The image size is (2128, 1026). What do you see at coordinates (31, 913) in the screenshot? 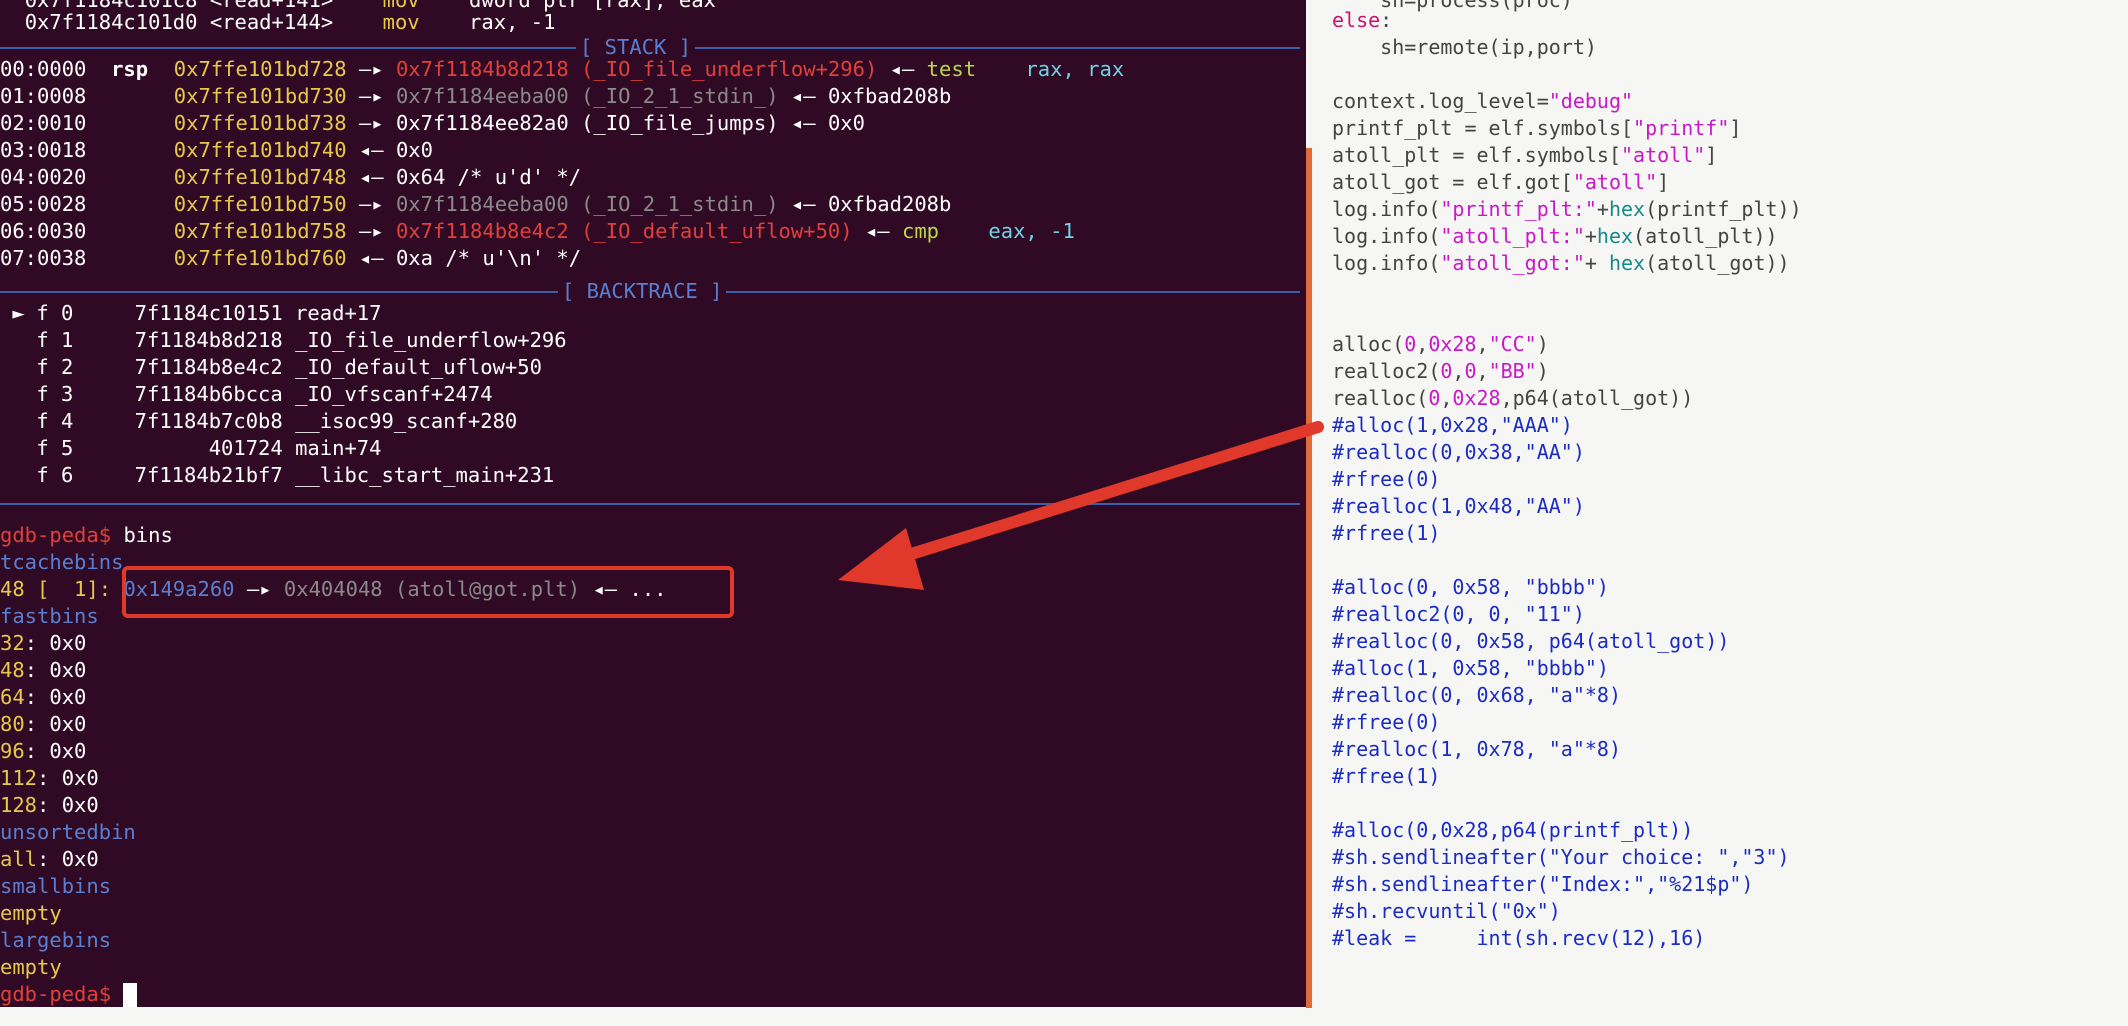
I see `smallbins-value: empty` at bounding box center [31, 913].